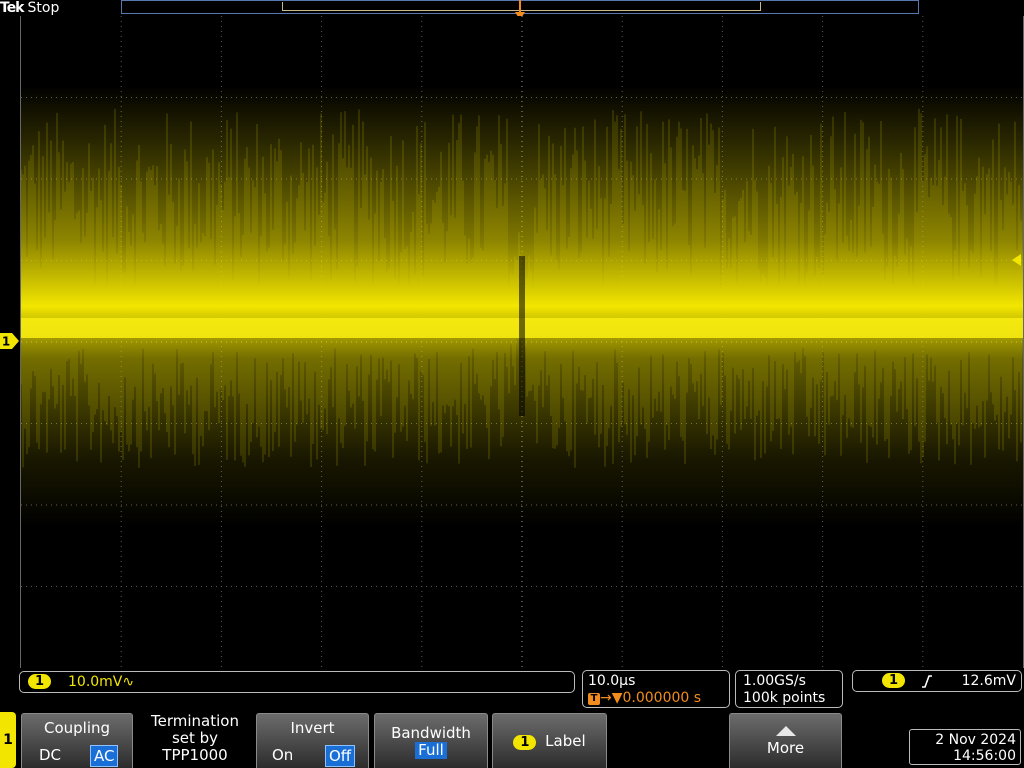 This screenshot has width=1024, height=768. What do you see at coordinates (611, 698) in the screenshot?
I see `delay-arrow-icon: →▼` at bounding box center [611, 698].